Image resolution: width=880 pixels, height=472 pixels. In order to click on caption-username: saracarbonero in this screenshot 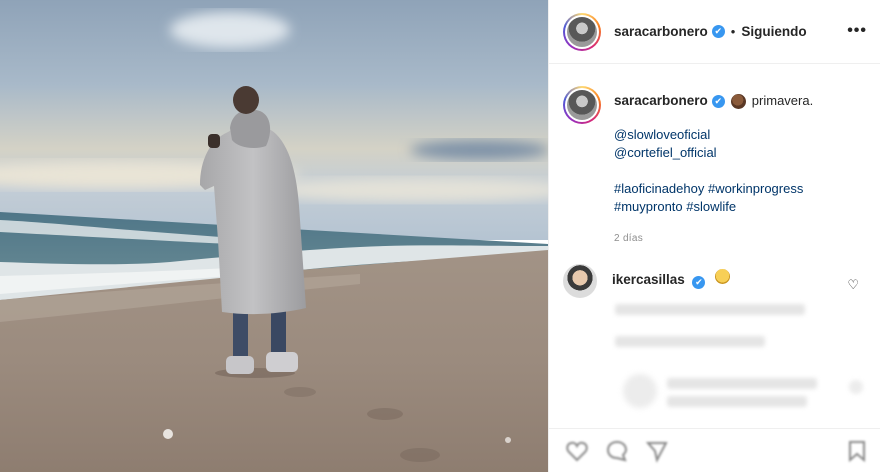, I will do `click(661, 101)`.